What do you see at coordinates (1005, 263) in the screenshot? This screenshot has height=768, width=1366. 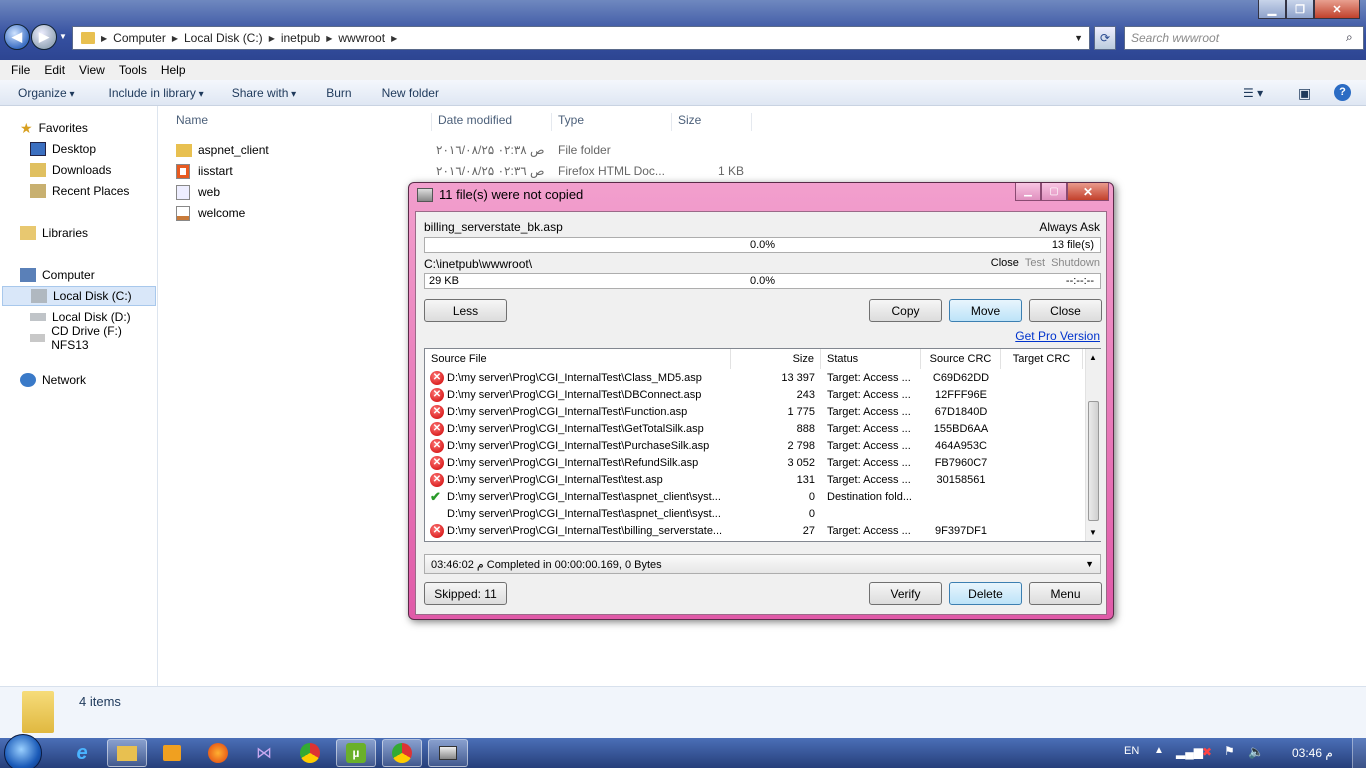 I see `after-close-option: Close` at bounding box center [1005, 263].